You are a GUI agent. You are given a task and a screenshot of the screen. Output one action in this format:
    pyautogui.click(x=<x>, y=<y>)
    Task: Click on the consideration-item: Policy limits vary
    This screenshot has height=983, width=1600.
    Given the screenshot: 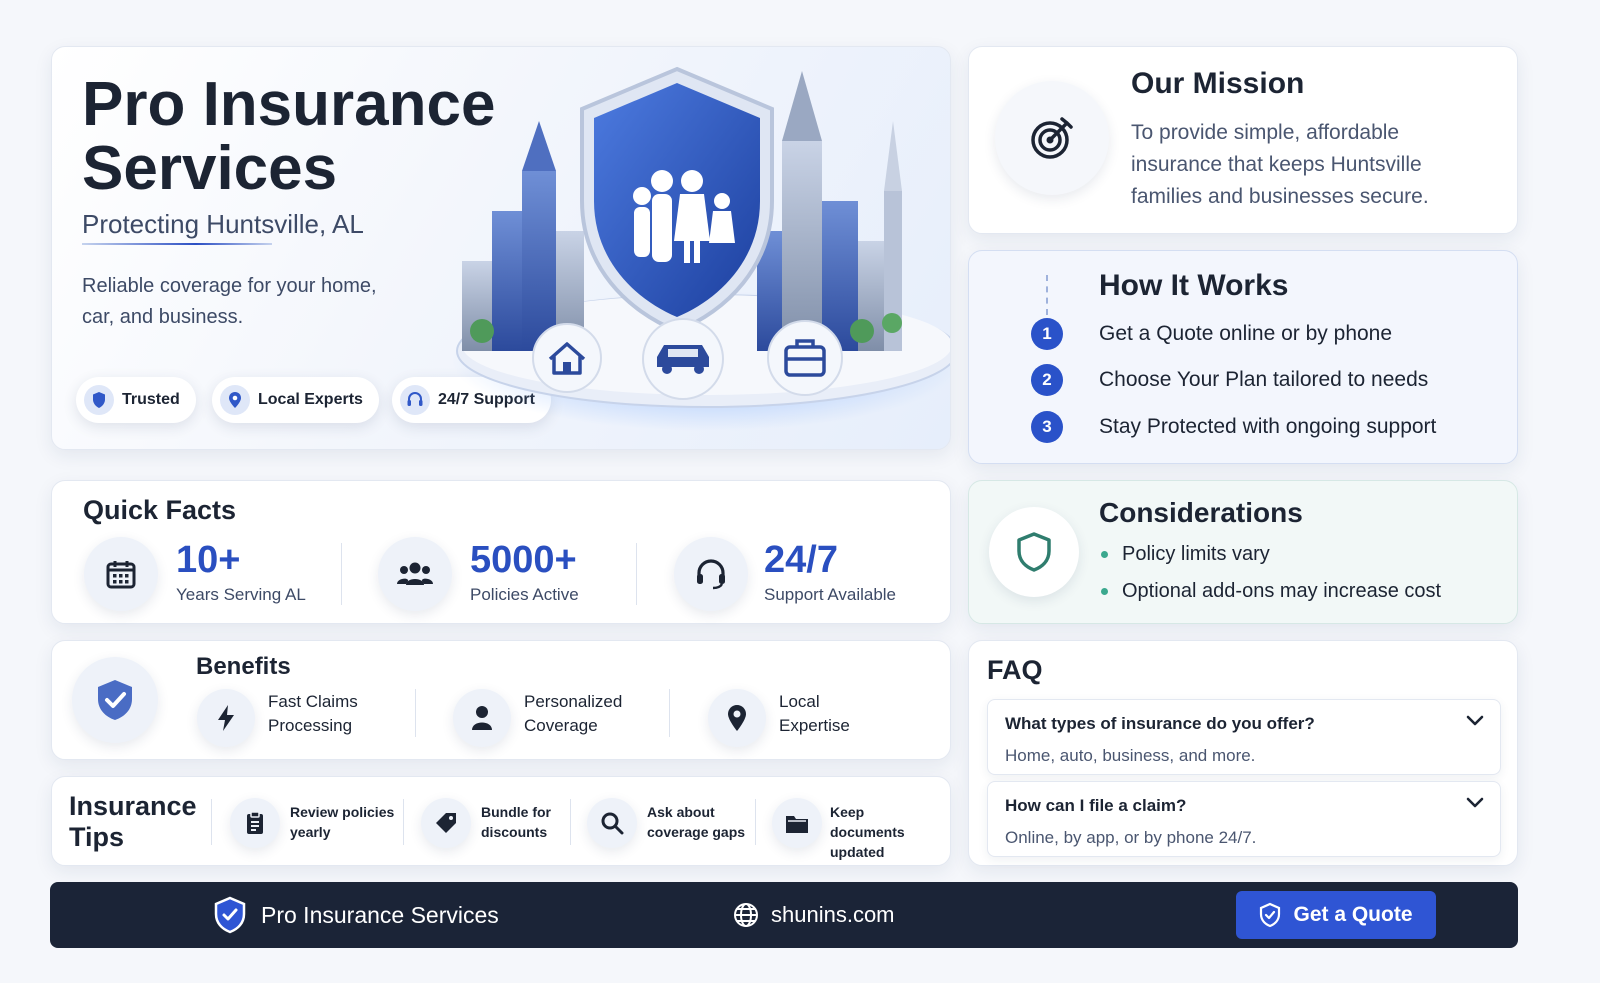 What is the action you would take?
    pyautogui.click(x=1185, y=554)
    